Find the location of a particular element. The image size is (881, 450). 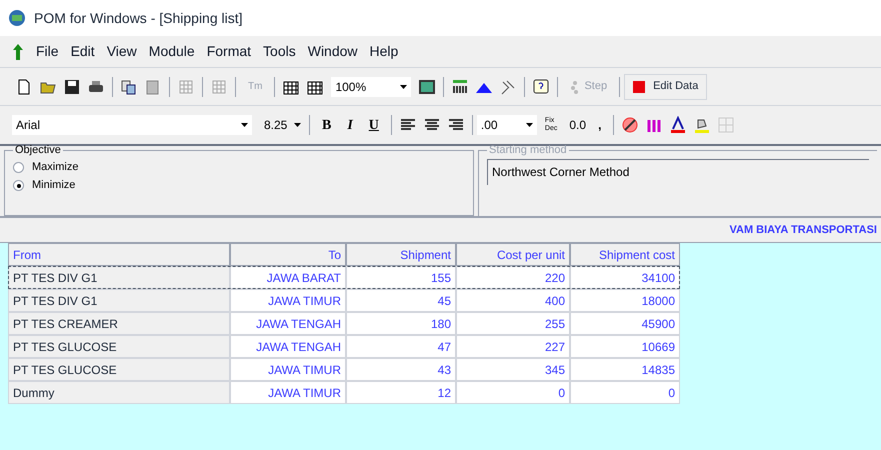

window-title: POM for Windows - [Shipping list] is located at coordinates (138, 18).